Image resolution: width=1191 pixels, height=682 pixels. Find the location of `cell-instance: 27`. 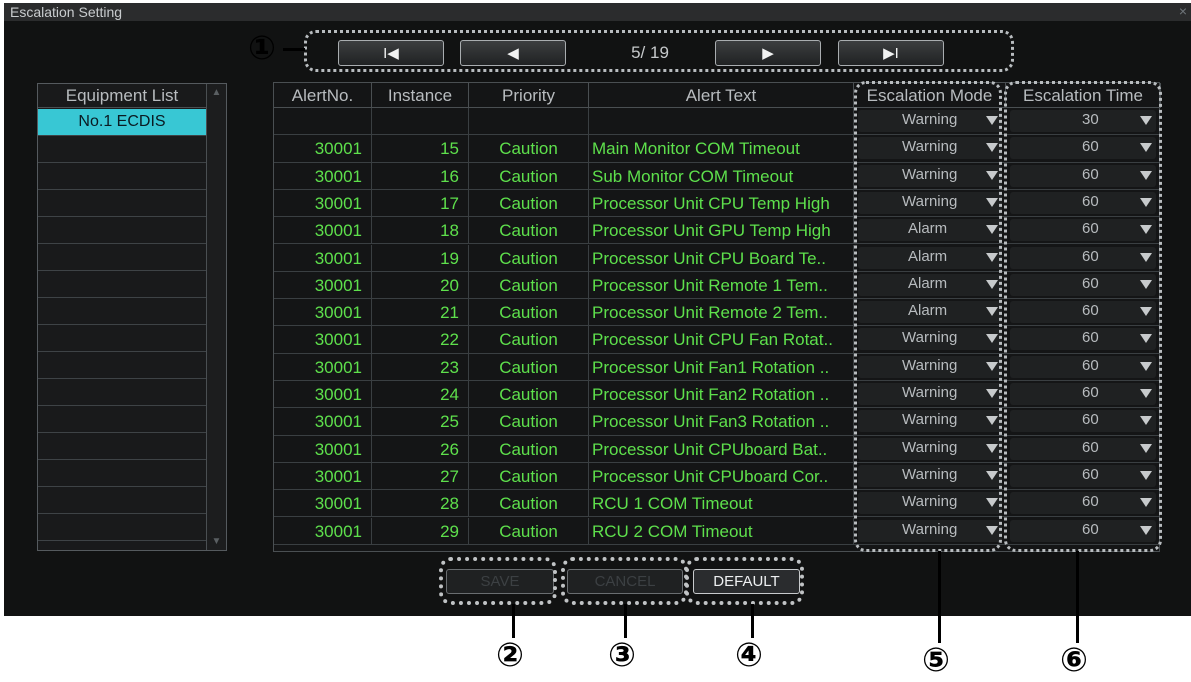

cell-instance: 27 is located at coordinates (420, 476).